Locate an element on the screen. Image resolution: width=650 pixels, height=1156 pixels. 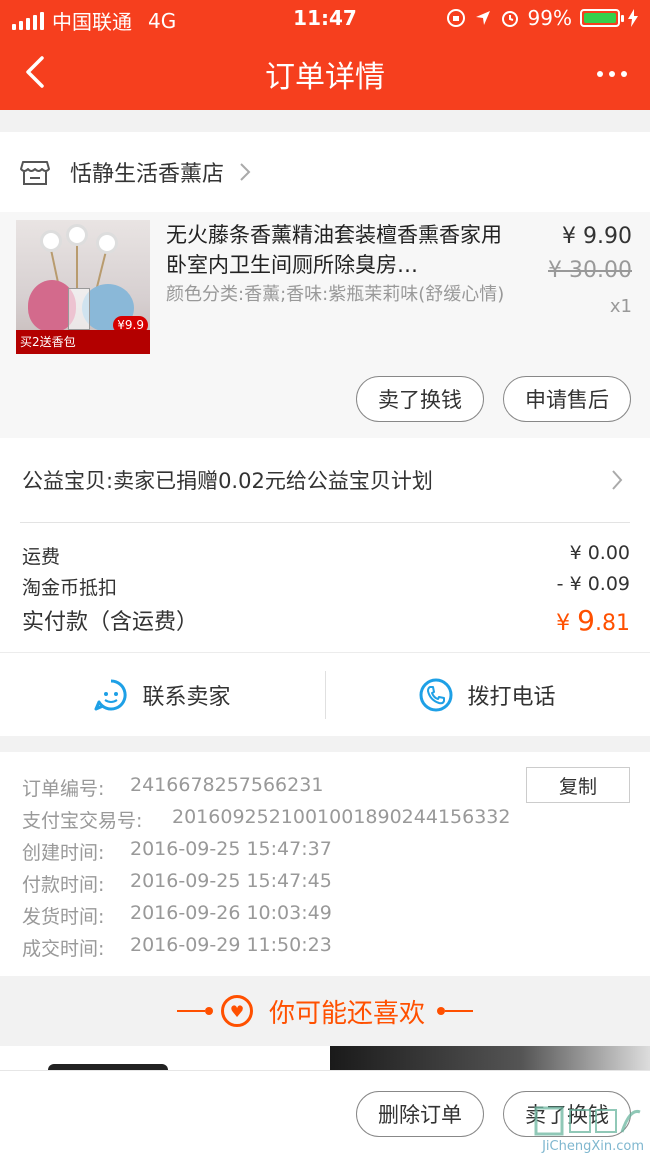
created-row: 创建时间: 2016-09-25 15:47:37 is located at coordinates (177, 851).